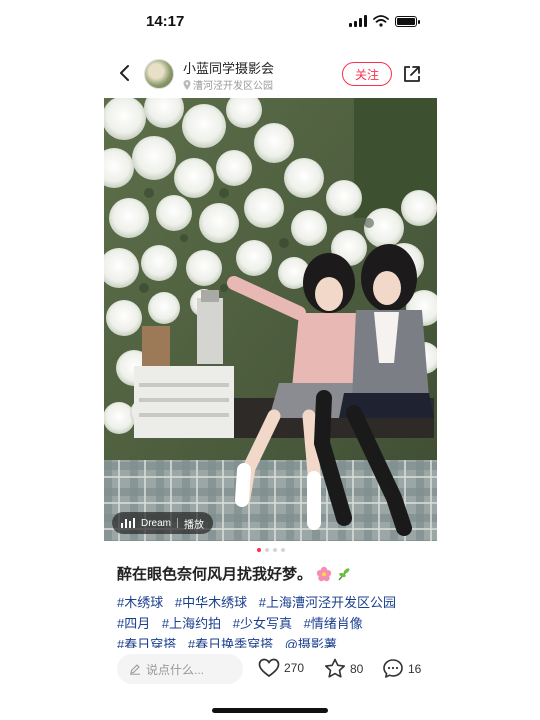 The height and width of the screenshot is (720, 540). Describe the element at coordinates (281, 668) in the screenshot. I see `like-button: 270` at that location.